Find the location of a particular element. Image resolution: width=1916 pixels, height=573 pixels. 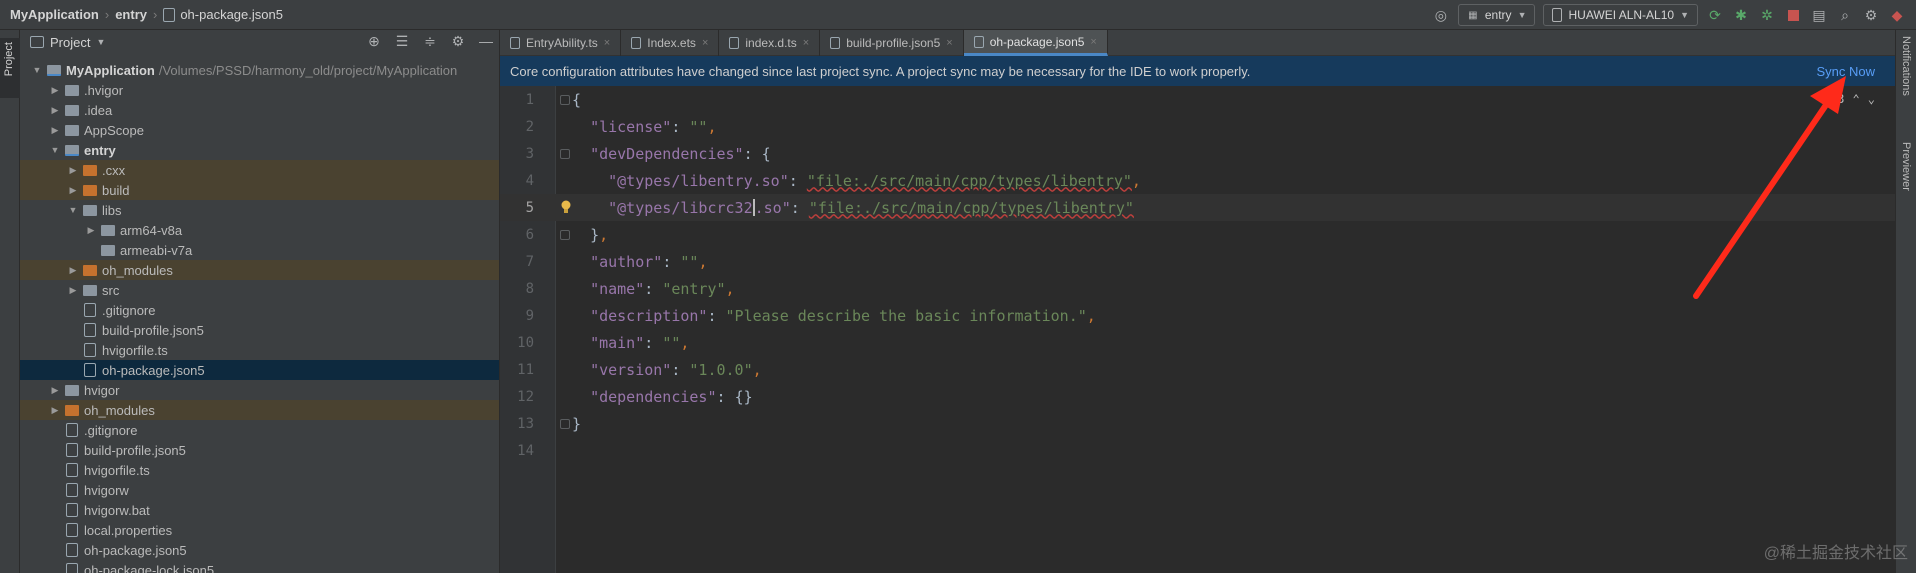

project-view-selector: Project is located at coordinates (70, 42).